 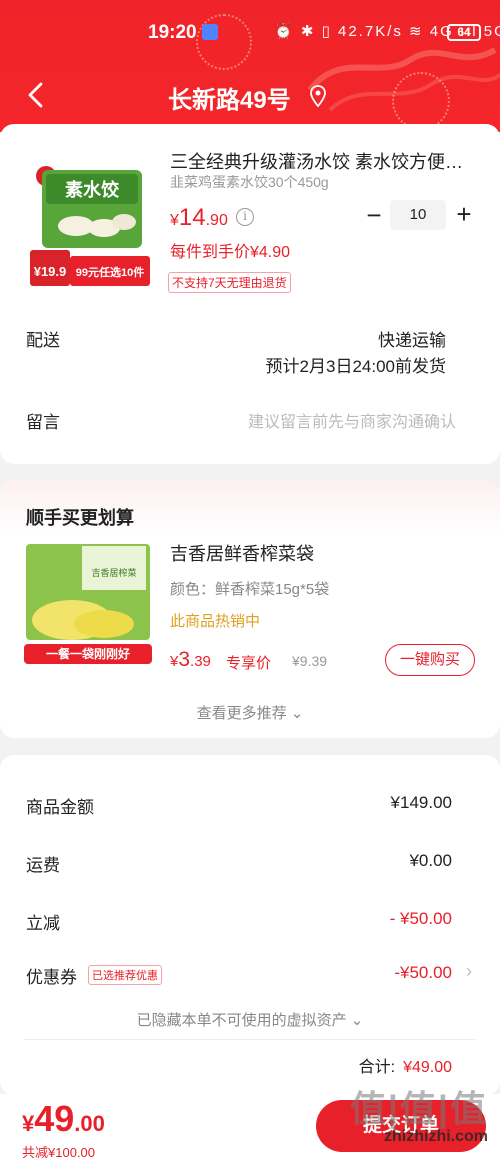 I want to click on subtotal-label: 合计:, so click(x=377, y=1067).